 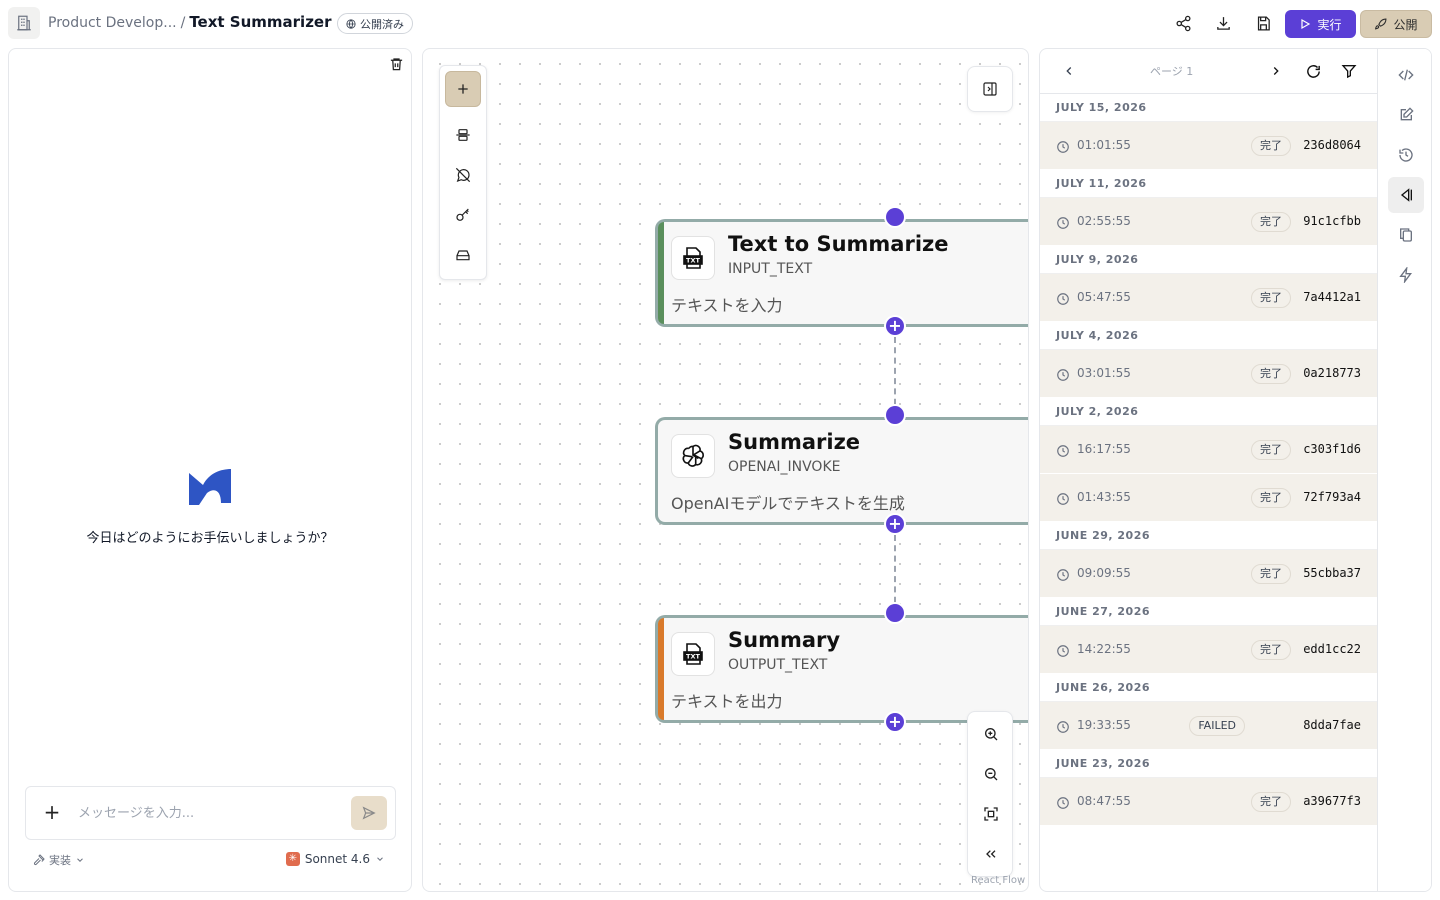 I want to click on history-toolbar: ページ 1, so click(x=1208, y=71).